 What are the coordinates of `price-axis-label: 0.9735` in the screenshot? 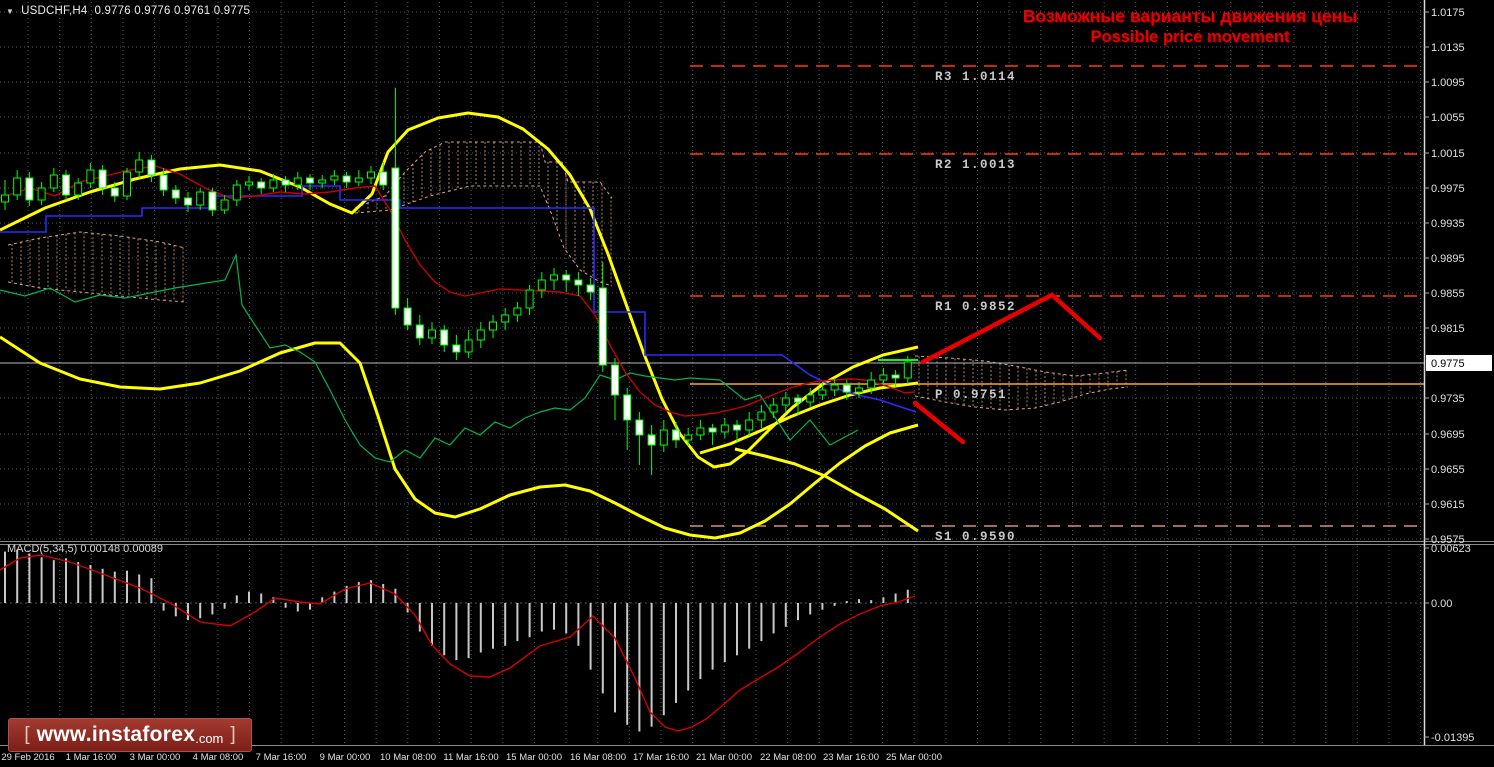 It's located at (1448, 399).